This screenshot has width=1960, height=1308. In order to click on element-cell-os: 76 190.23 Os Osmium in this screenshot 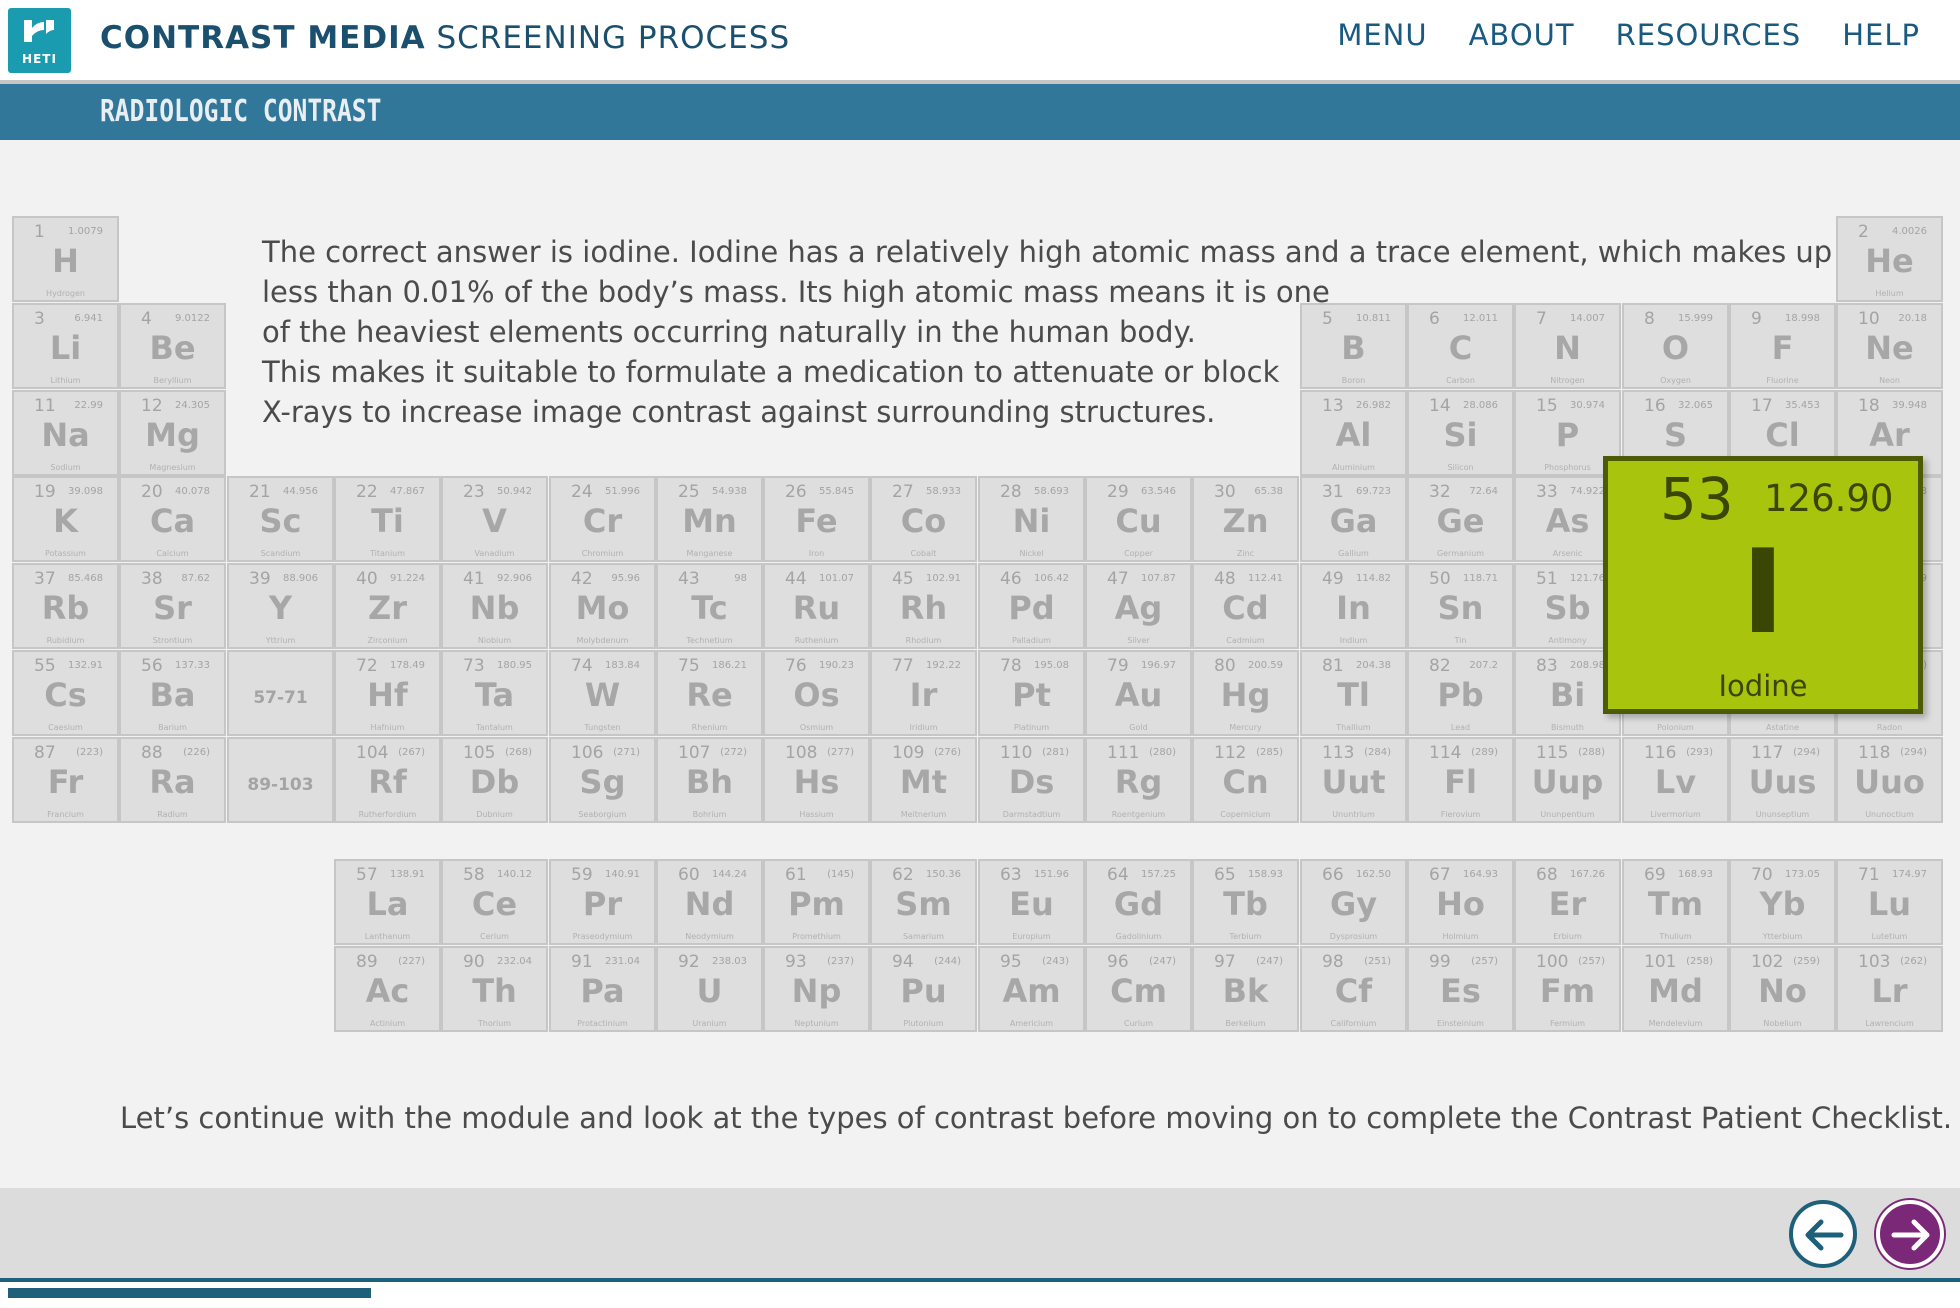, I will do `click(816, 693)`.